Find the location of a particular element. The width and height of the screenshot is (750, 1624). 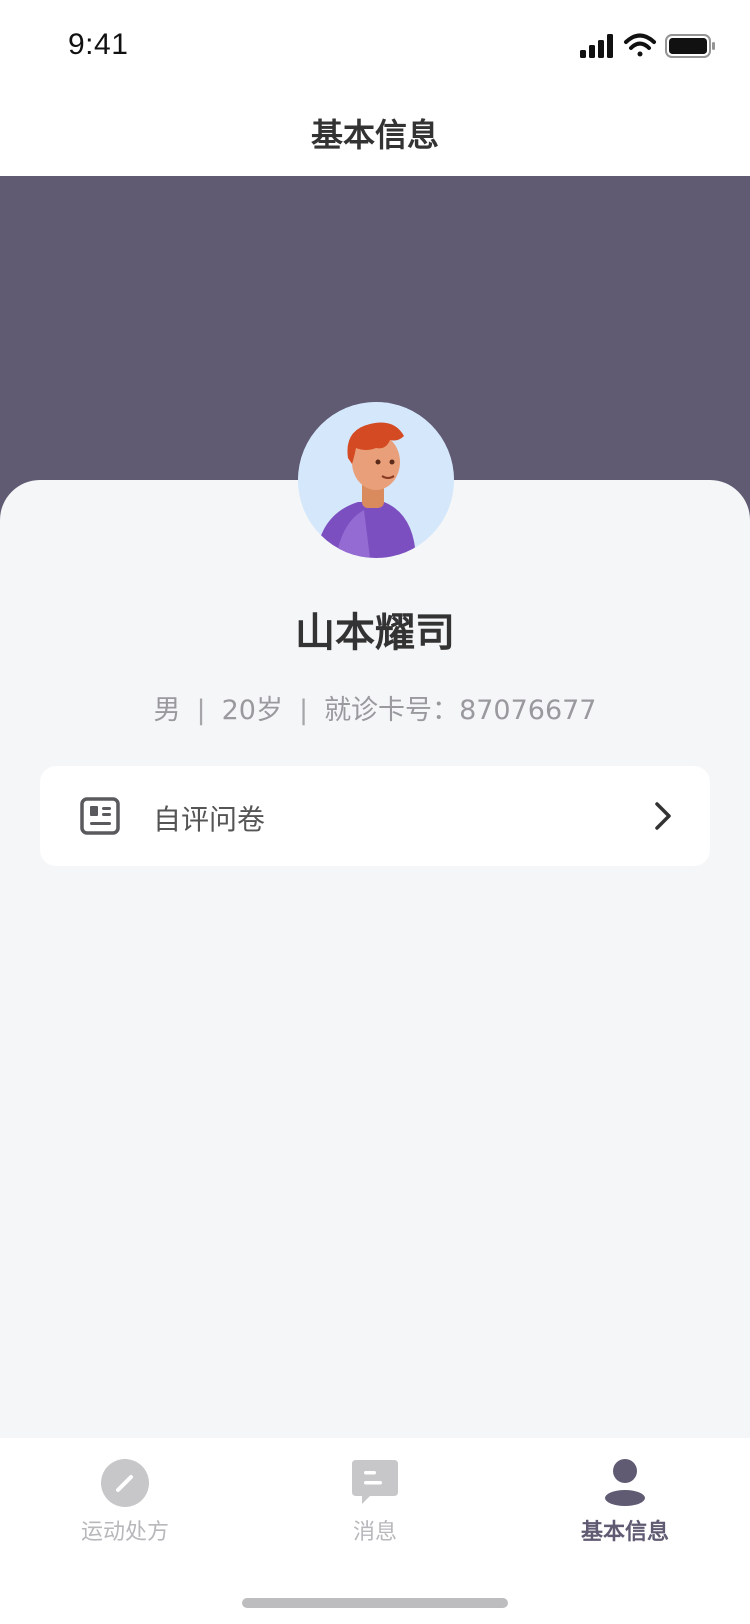

user-meta: 男 | 20岁 | 就诊卡号：87076677 is located at coordinates (375, 707).